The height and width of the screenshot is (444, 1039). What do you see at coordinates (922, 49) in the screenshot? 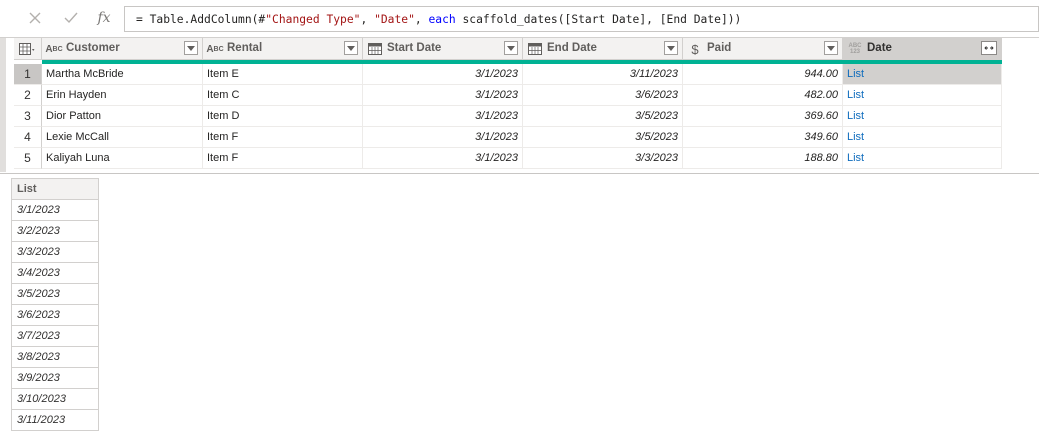
I see `column-header-date: ABC 123 Date` at bounding box center [922, 49].